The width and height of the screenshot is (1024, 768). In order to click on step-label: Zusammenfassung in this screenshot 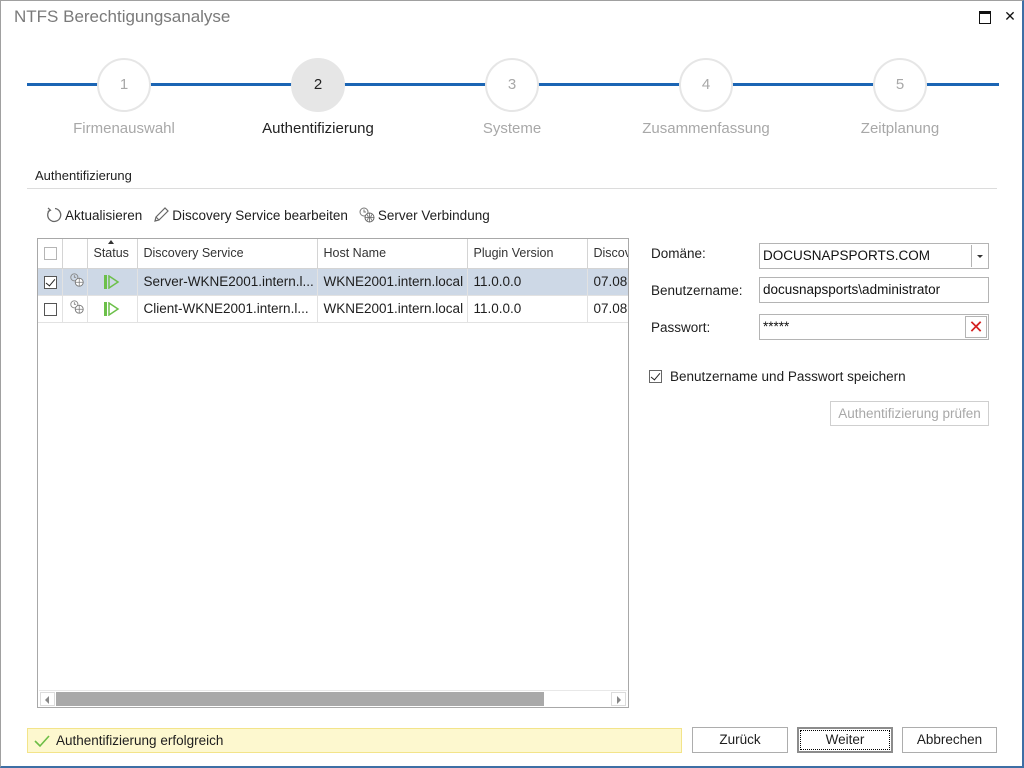, I will do `click(706, 128)`.